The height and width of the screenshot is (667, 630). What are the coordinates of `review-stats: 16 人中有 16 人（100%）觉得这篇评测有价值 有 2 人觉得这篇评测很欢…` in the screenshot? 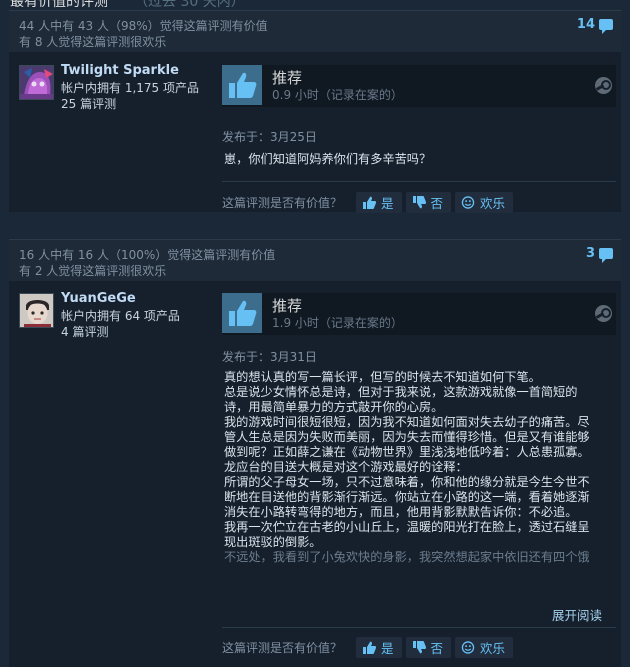 It's located at (315, 260).